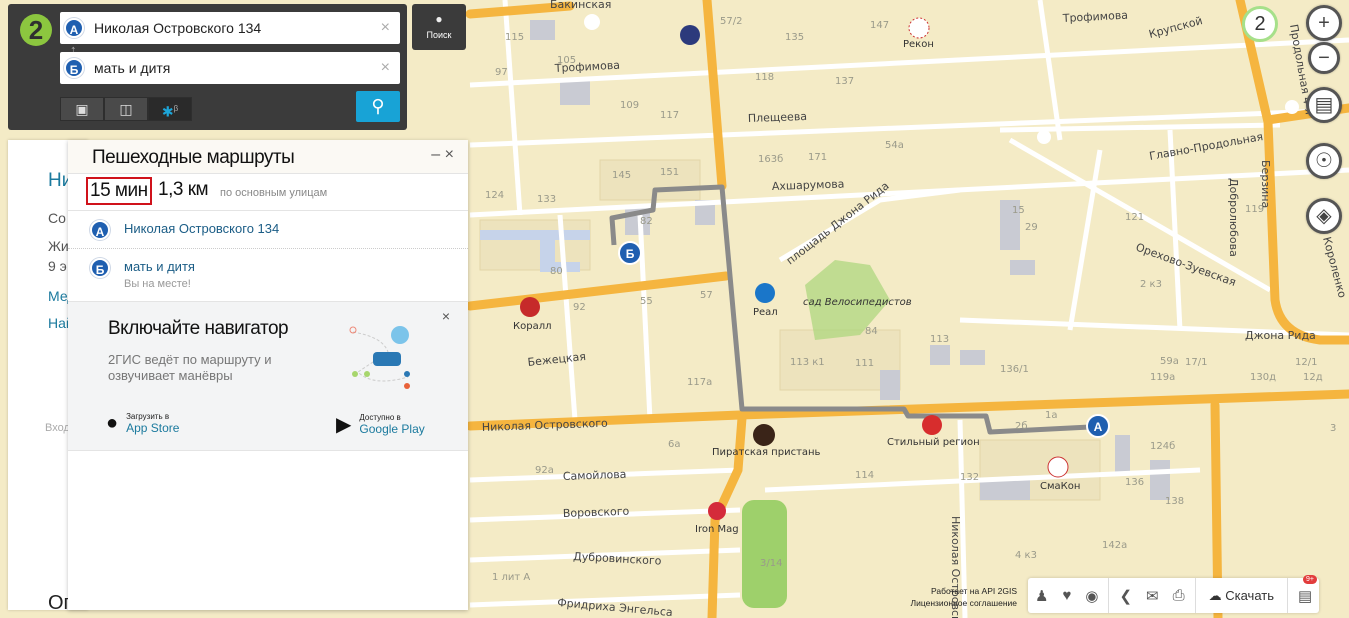  Describe the element at coordinates (1333, 428) in the screenshot. I see `house-number: 3` at that location.